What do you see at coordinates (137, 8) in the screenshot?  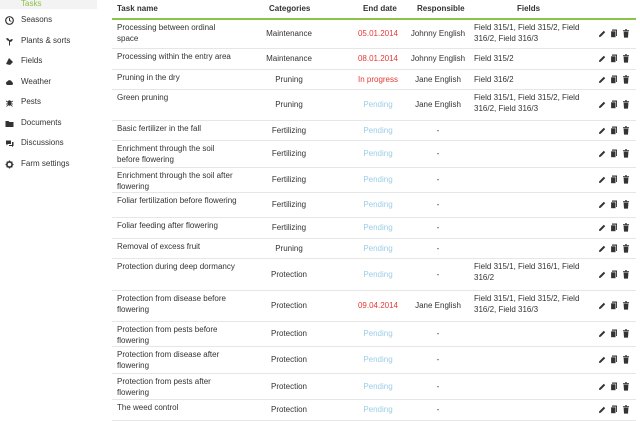 I see `header-task-name: Task name` at bounding box center [137, 8].